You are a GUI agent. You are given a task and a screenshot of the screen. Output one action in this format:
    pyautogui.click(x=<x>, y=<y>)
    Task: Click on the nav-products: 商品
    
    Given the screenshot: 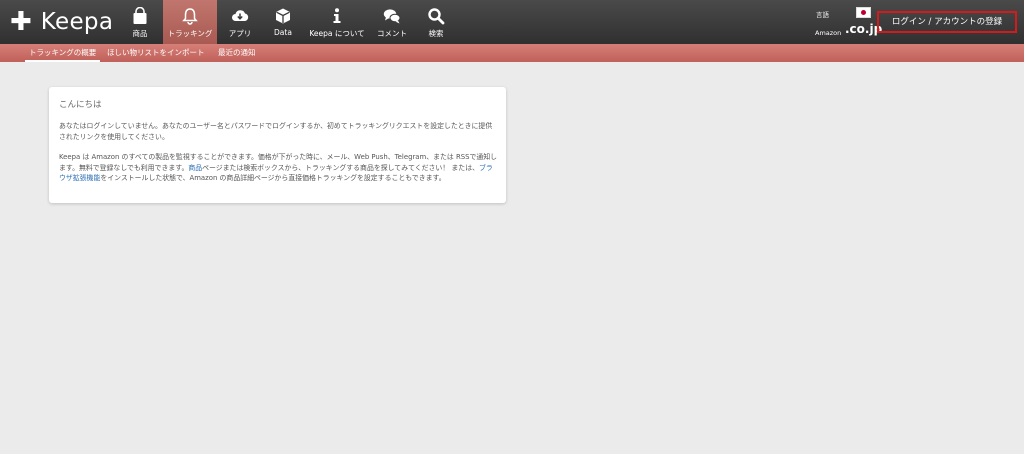 What is the action you would take?
    pyautogui.click(x=140, y=22)
    